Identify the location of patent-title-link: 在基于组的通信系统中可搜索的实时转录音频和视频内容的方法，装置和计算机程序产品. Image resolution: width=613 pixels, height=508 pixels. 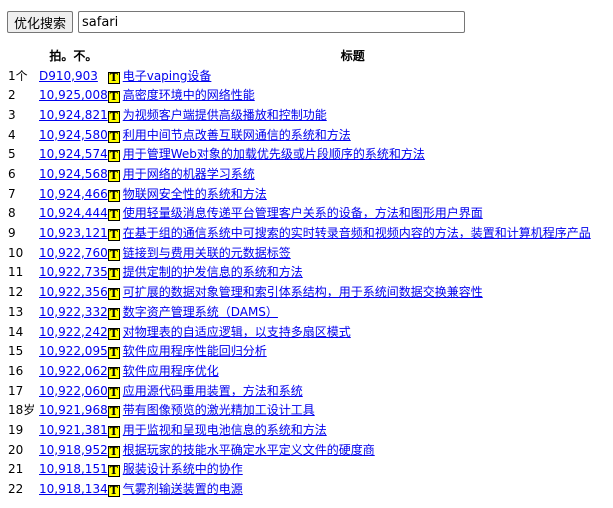
(357, 233).